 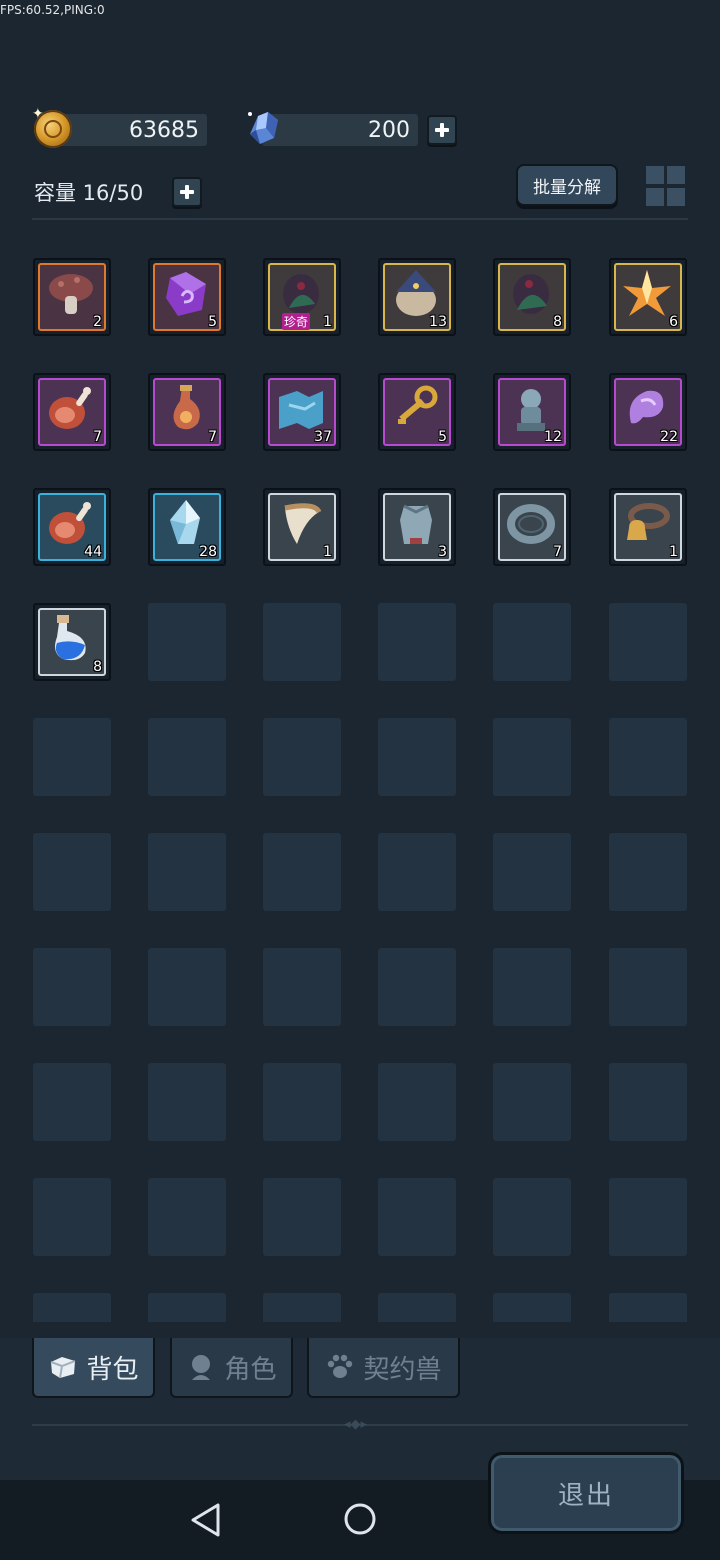 I want to click on gem-amount: 200, so click(x=389, y=130).